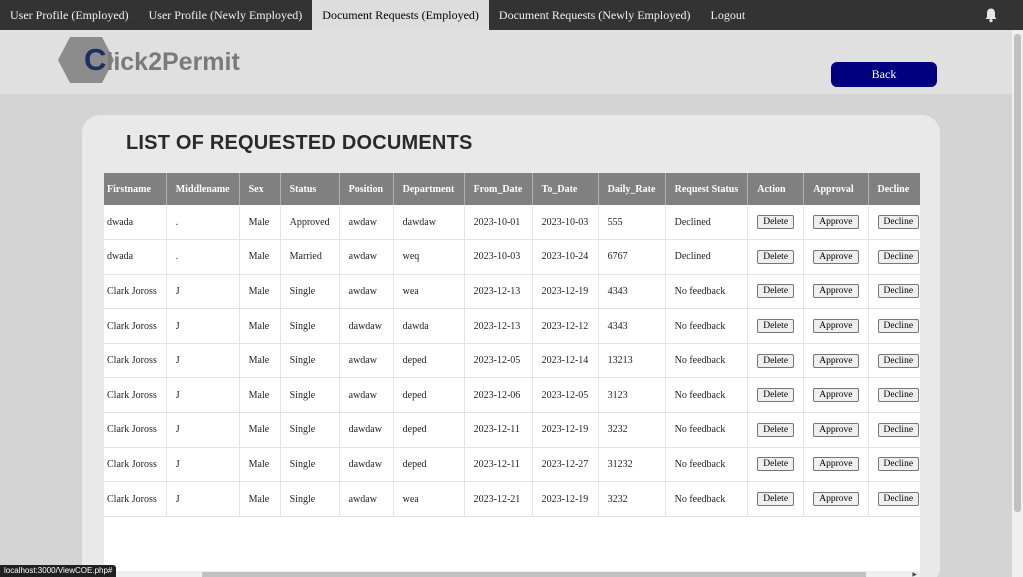  I want to click on vertical-scrollbar, so click(1017, 303).